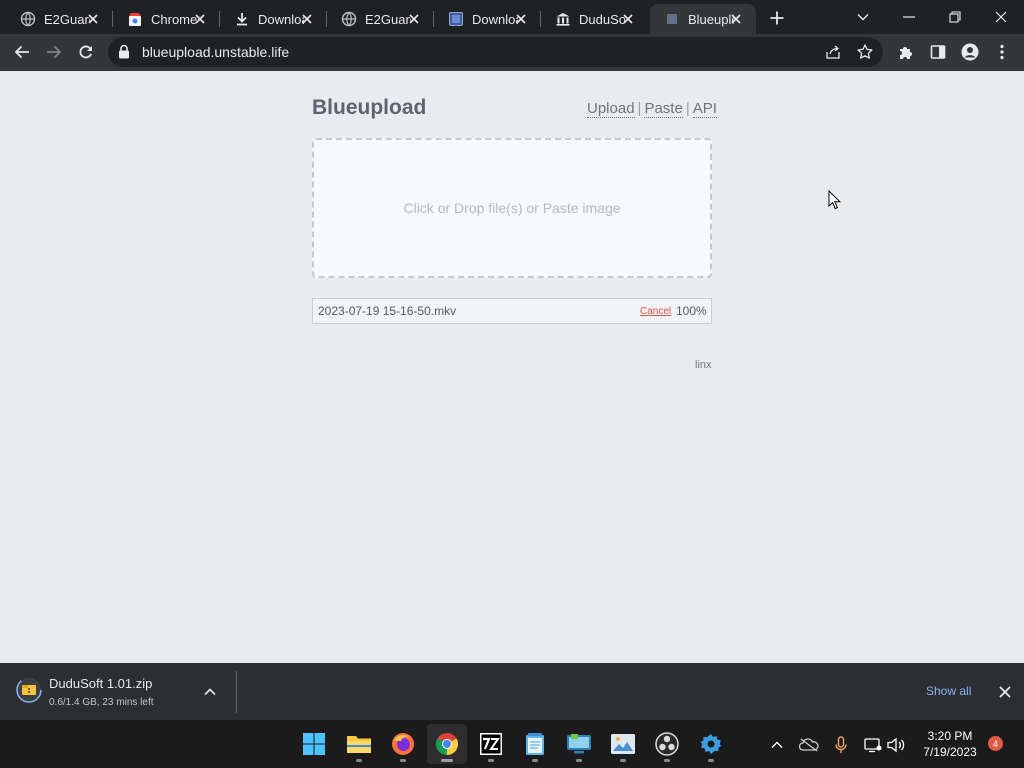 Image resolution: width=1024 pixels, height=768 pixels. I want to click on address-bar: blueupload.unstable.life, so click(495, 52).